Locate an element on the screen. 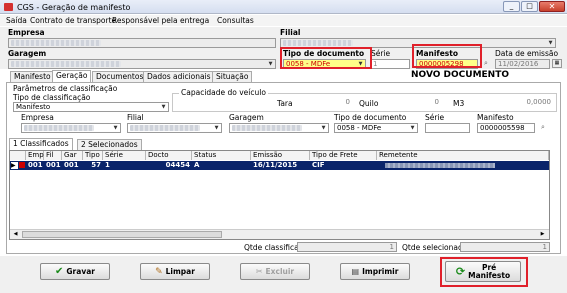 The image size is (567, 293). col-tipo-frete: Tipo de Frete is located at coordinates (343, 155).